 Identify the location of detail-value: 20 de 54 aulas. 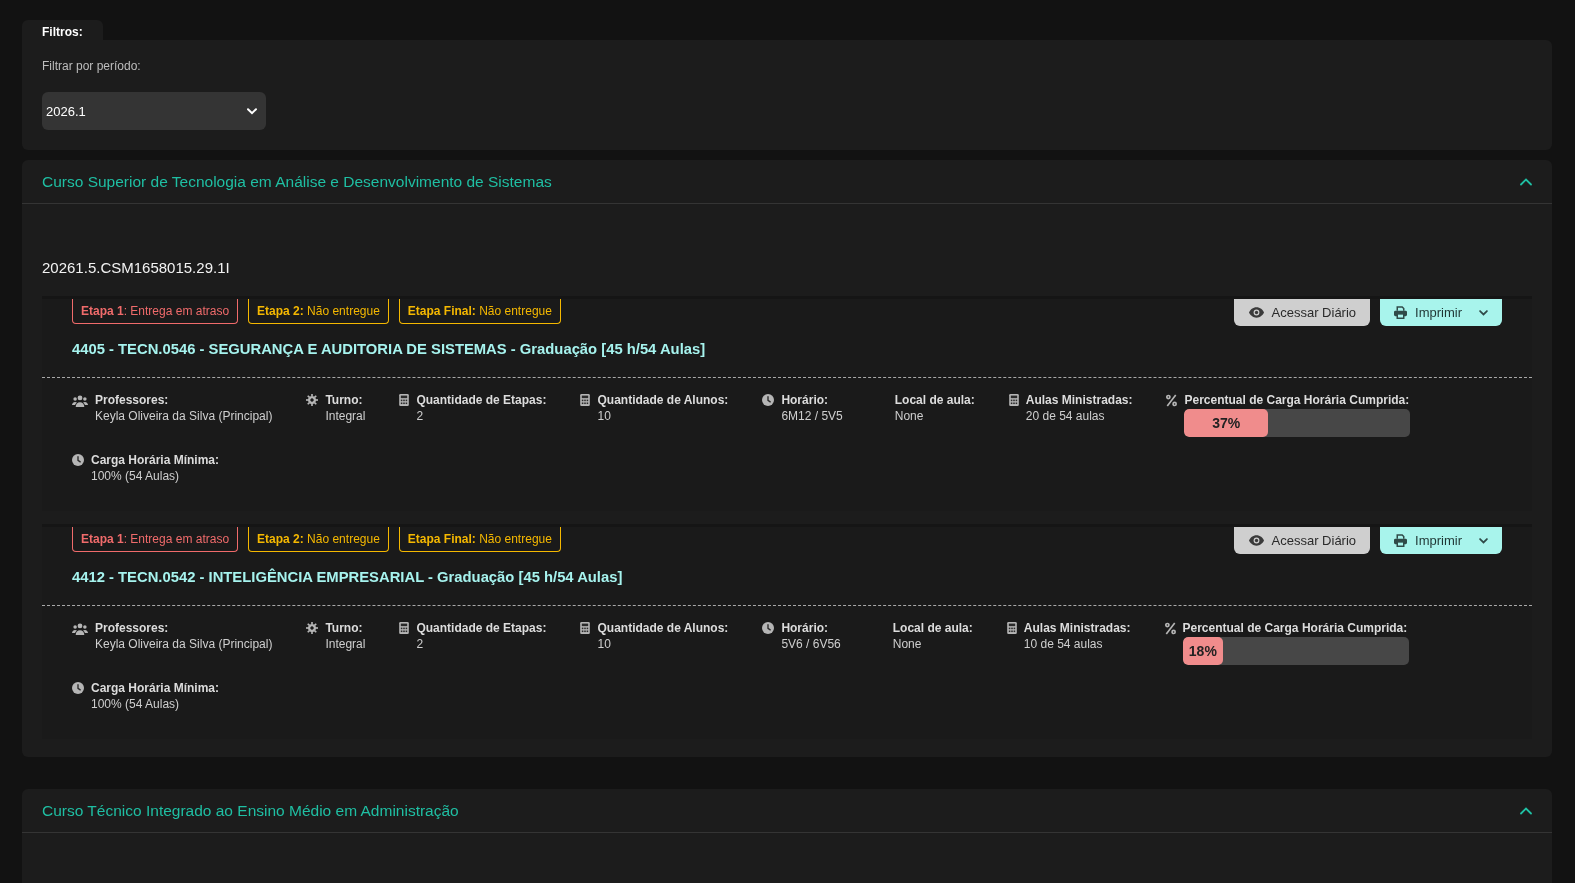
(1065, 416).